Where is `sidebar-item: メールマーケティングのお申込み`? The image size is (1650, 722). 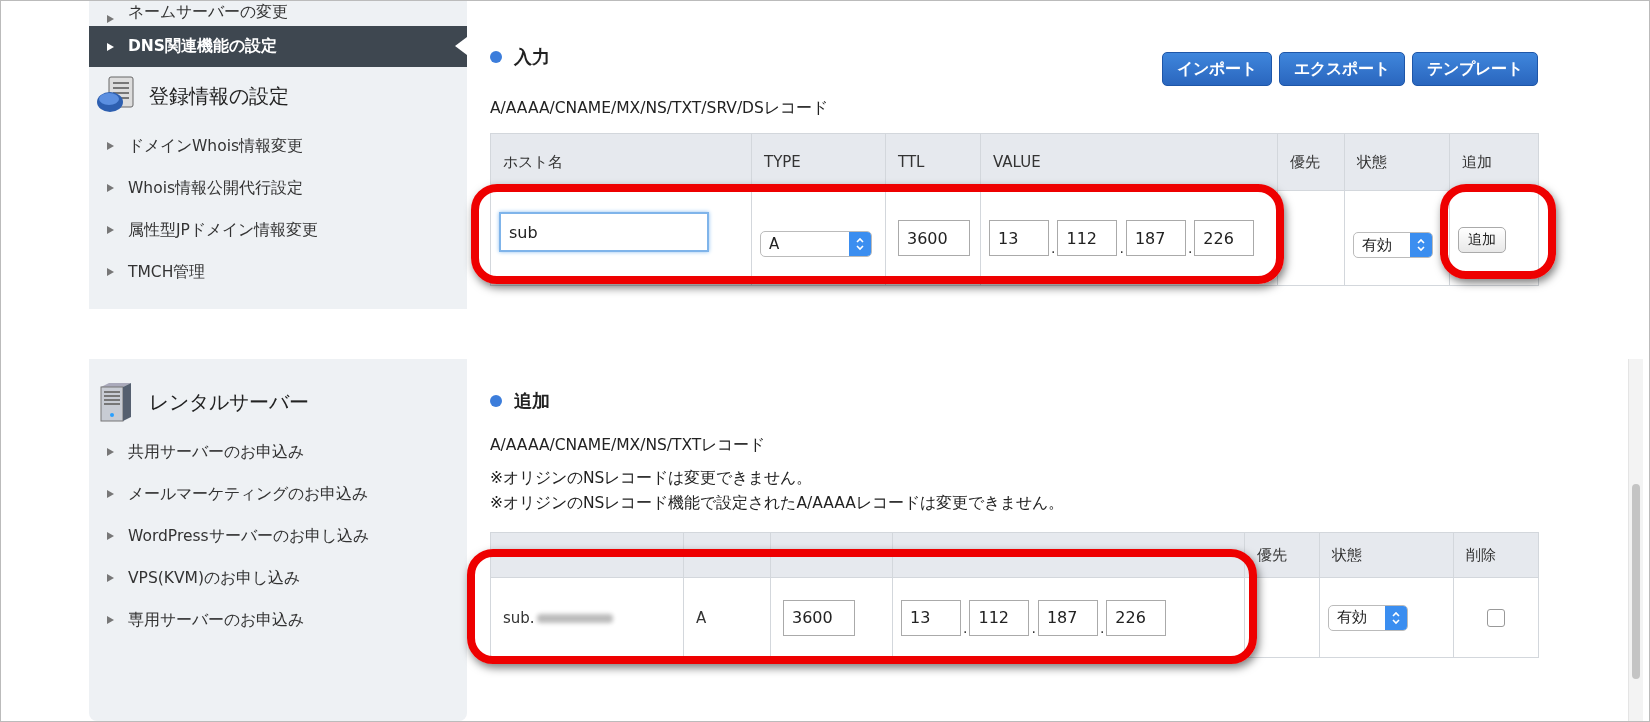 sidebar-item: メールマーケティングのお申込み is located at coordinates (278, 494).